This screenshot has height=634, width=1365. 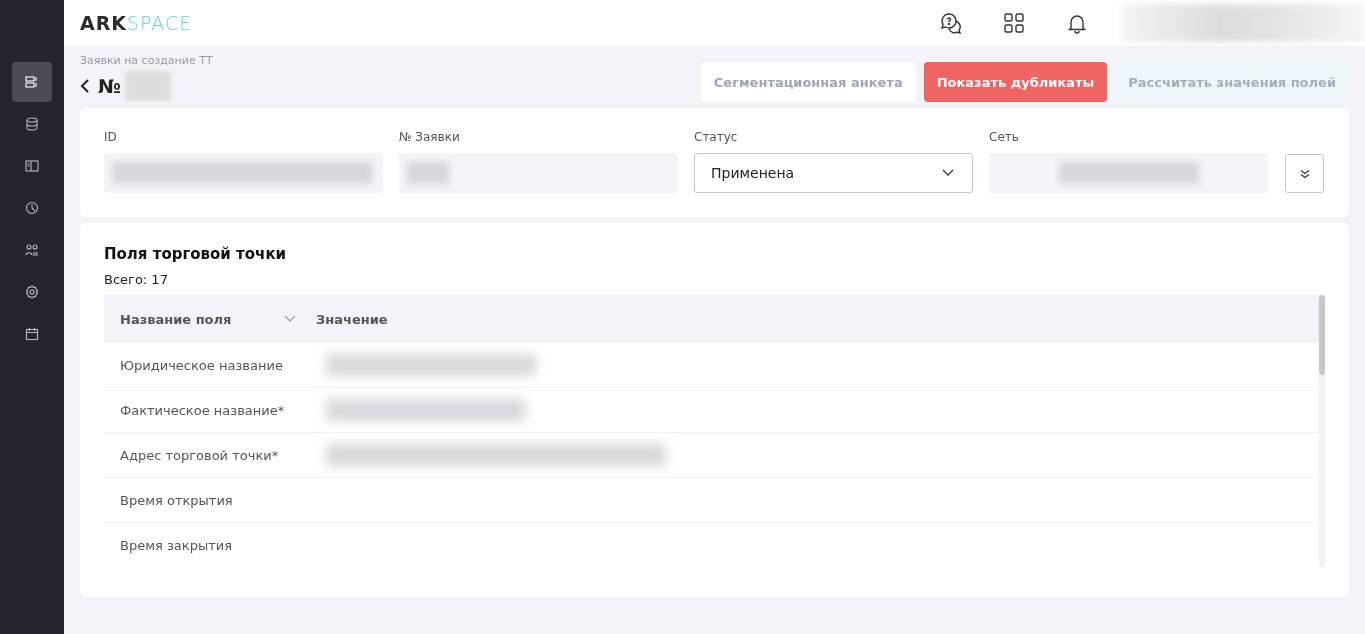 What do you see at coordinates (32, 124) in the screenshot?
I see `database-icon` at bounding box center [32, 124].